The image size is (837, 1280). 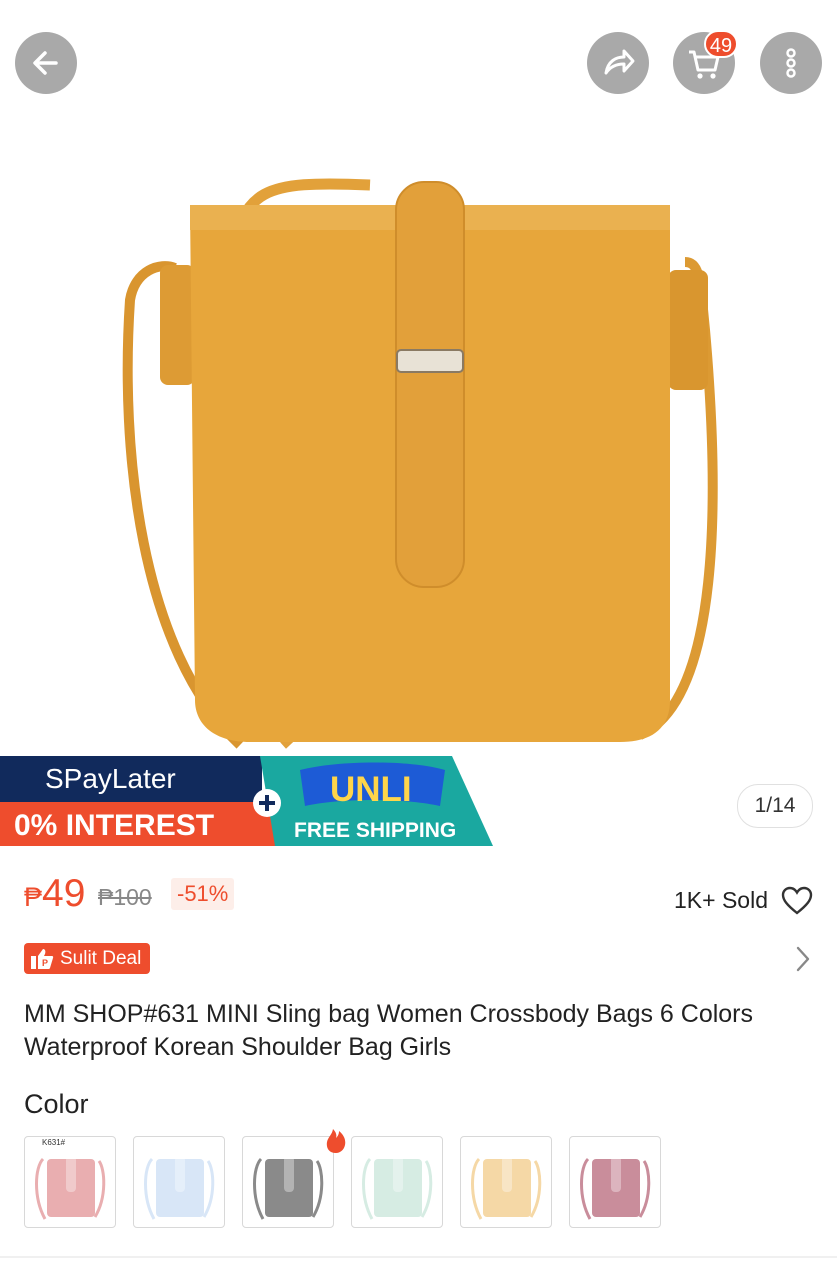 I want to click on more-vertical-icon, so click(x=791, y=63).